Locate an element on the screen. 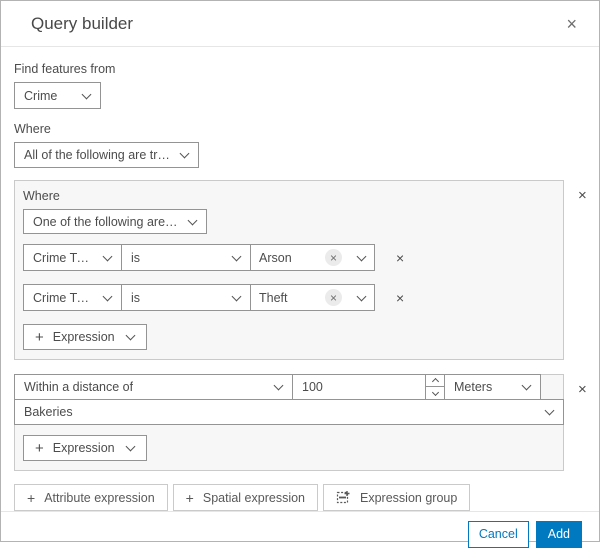 This screenshot has height=556, width=600. condition-row-2: Crime Type is Theft × × is located at coordinates (289, 297).